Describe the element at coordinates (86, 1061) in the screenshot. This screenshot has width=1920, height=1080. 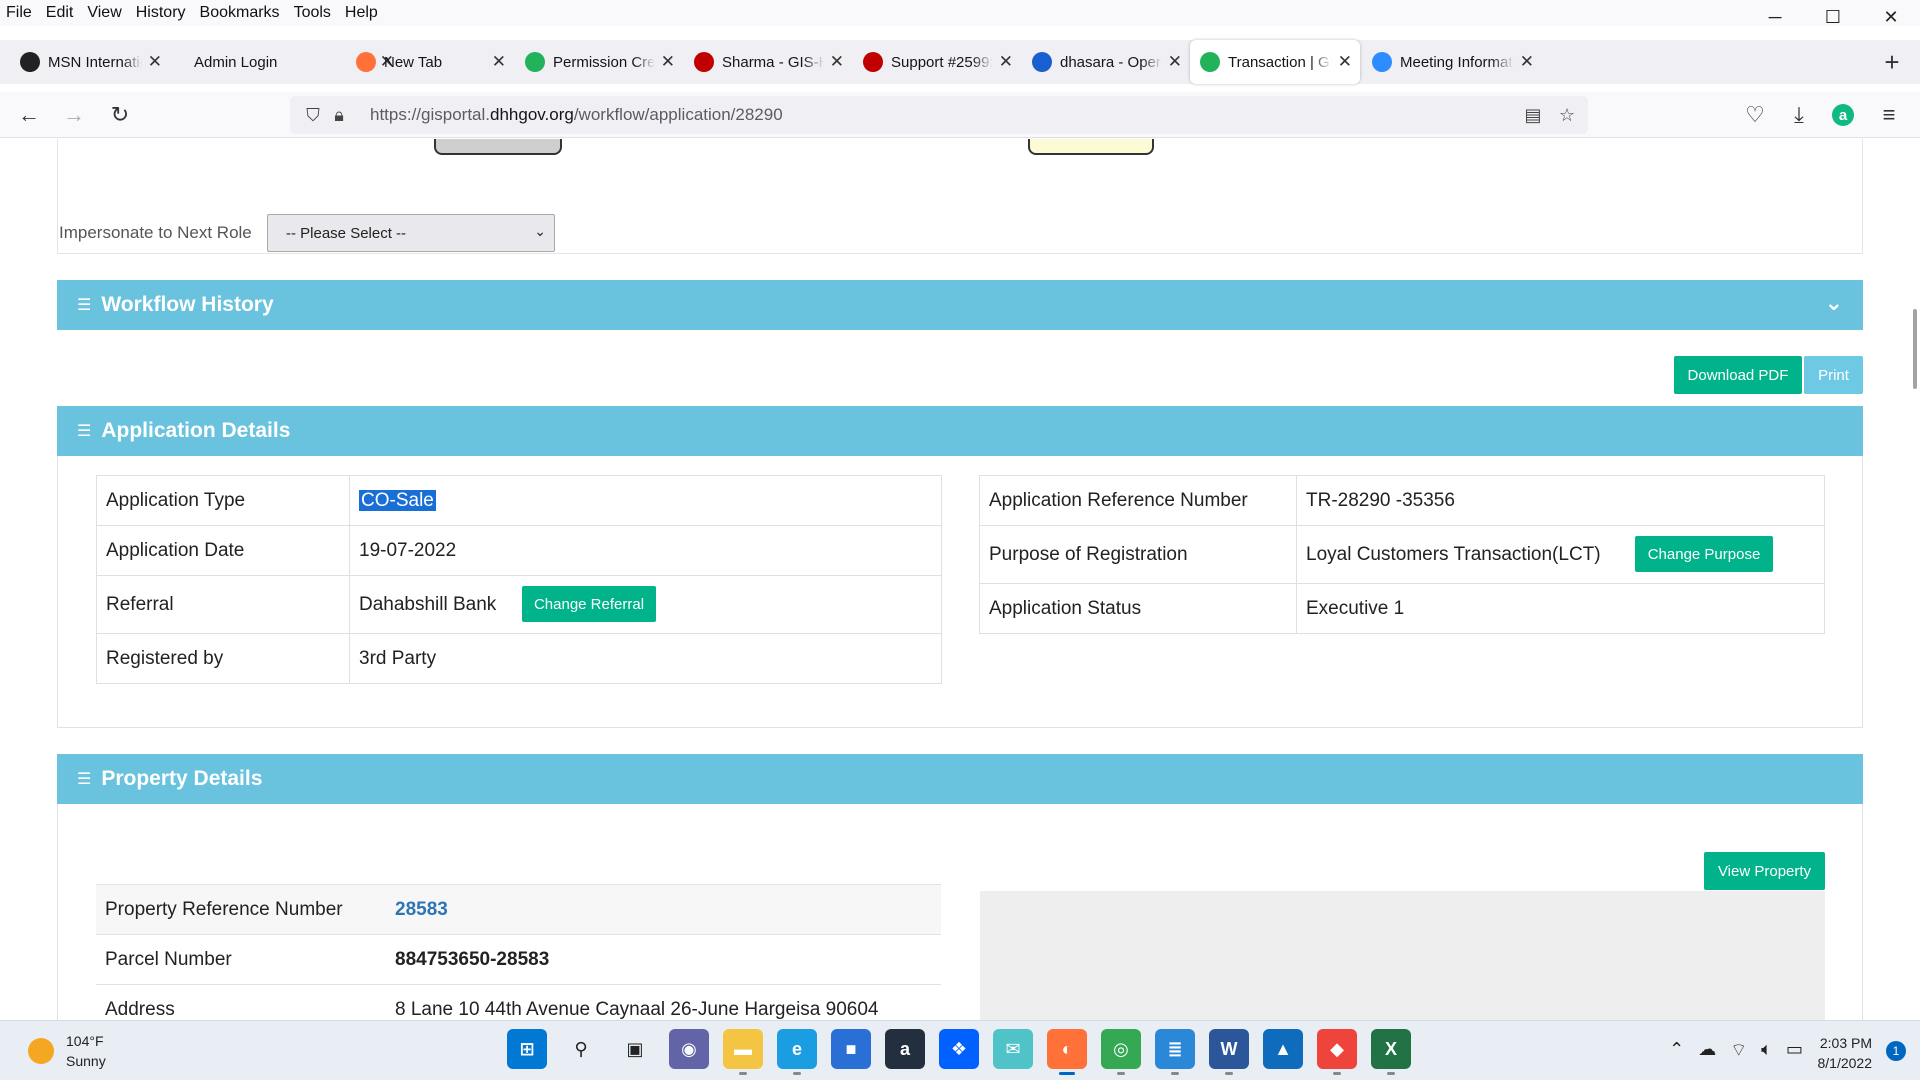
I see `weather-description: Sunny` at that location.